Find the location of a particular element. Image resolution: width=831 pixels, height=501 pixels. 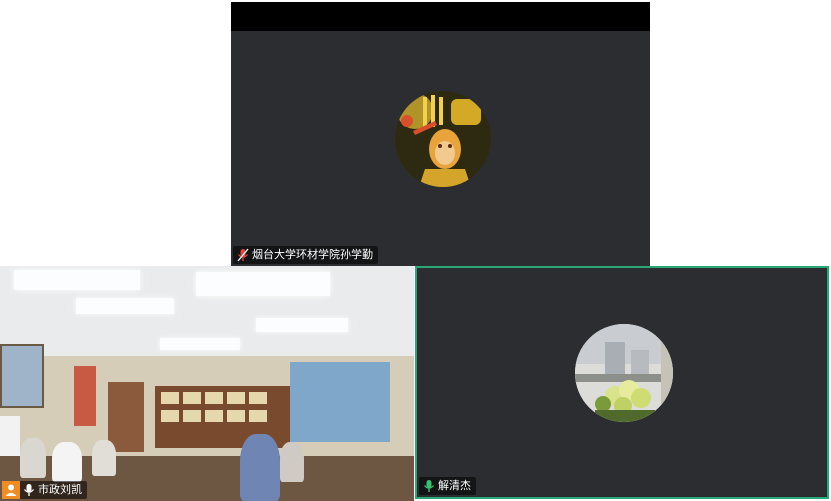

room-window is located at coordinates (22, 376).